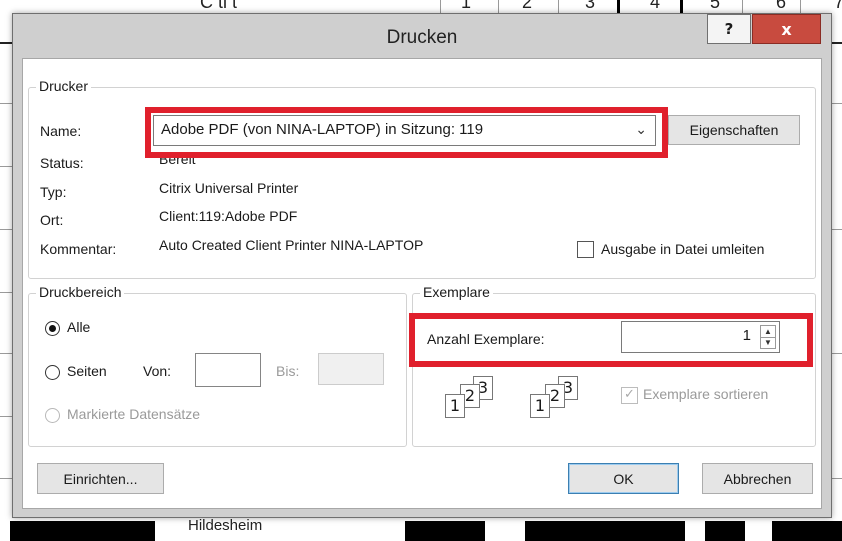 Image resolution: width=842 pixels, height=541 pixels. Describe the element at coordinates (61, 131) in the screenshot. I see `printer-name-label: Name:` at that location.